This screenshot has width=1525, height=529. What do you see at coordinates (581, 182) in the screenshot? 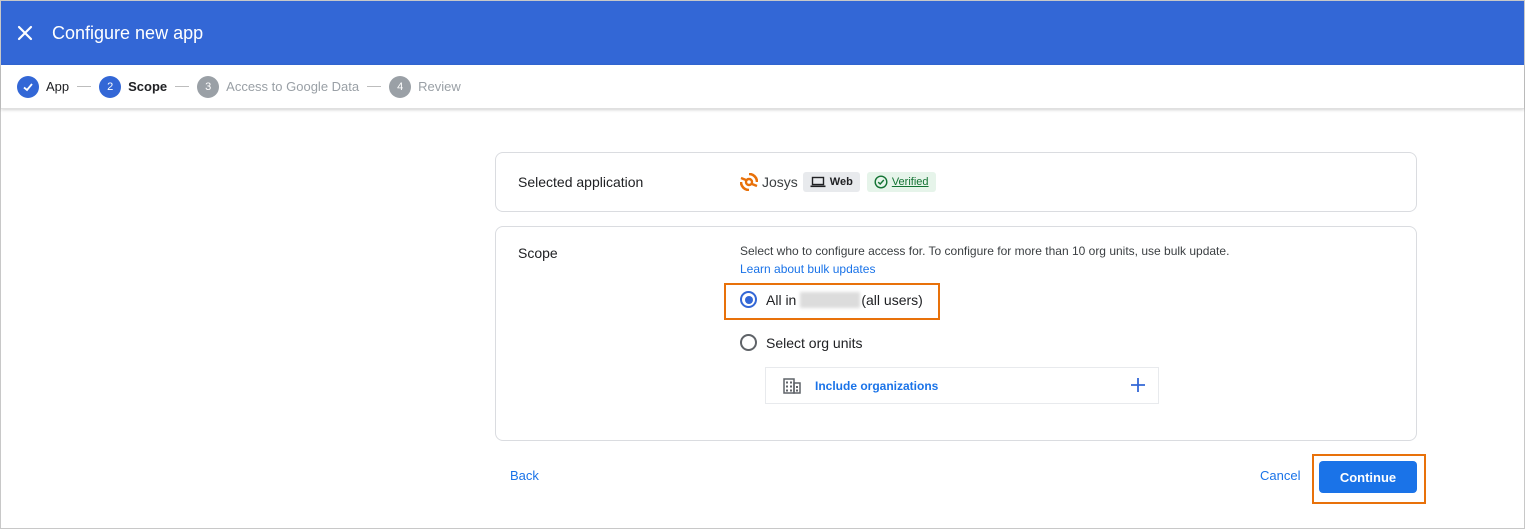
I see `selected-application-label: Selected application` at bounding box center [581, 182].